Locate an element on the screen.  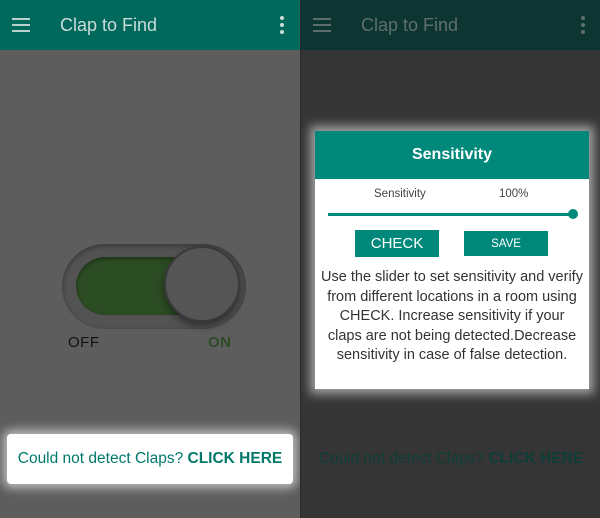
slider-value-text: 100% is located at coordinates (514, 194).